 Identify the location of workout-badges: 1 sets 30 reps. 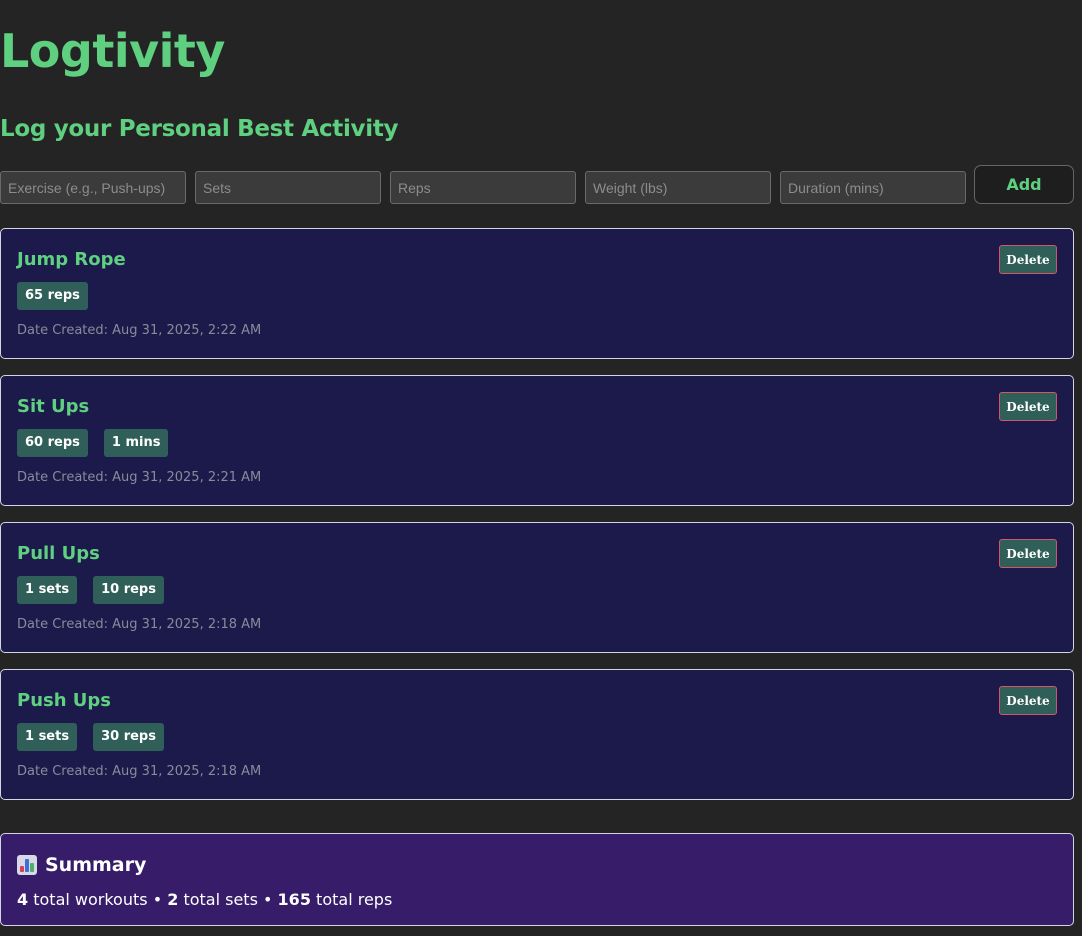
(90, 737).